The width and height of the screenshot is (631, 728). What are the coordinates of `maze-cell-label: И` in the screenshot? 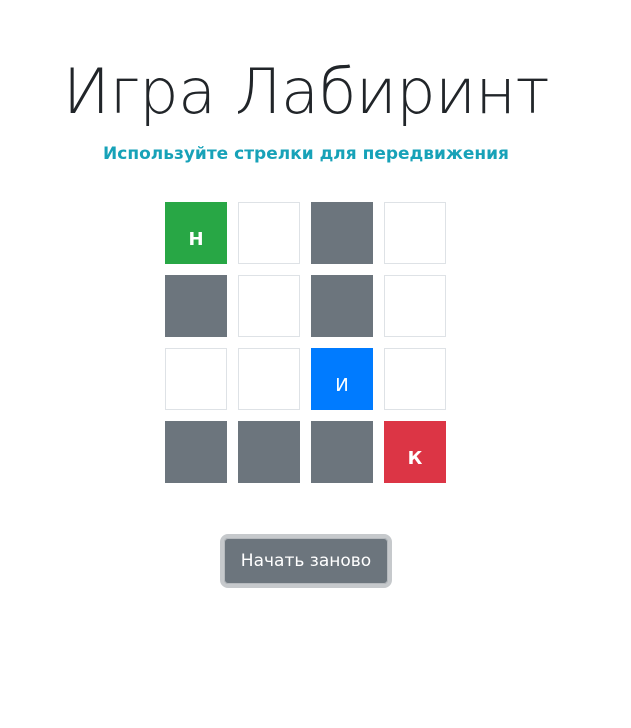 It's located at (342, 385).